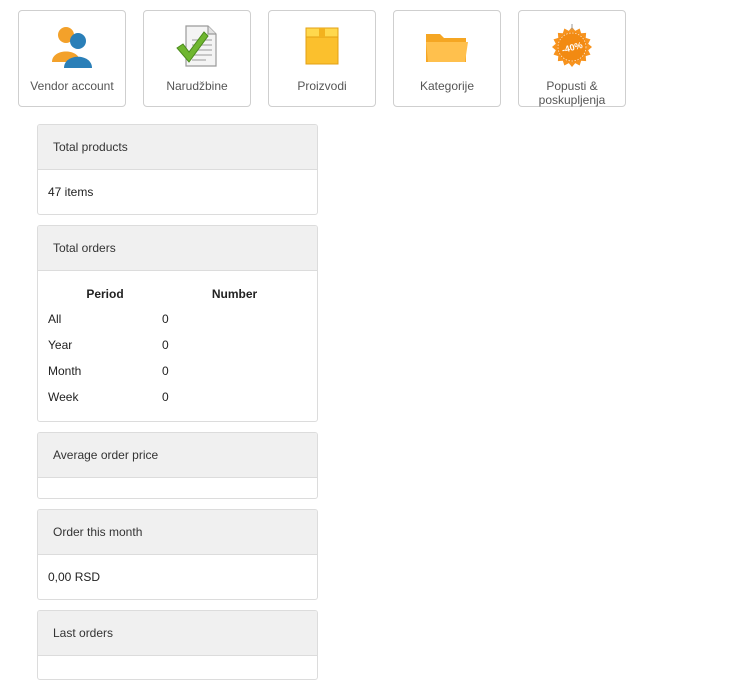 The width and height of the screenshot is (734, 680). Describe the element at coordinates (177, 403) in the screenshot. I see `table-row: Week 0` at that location.